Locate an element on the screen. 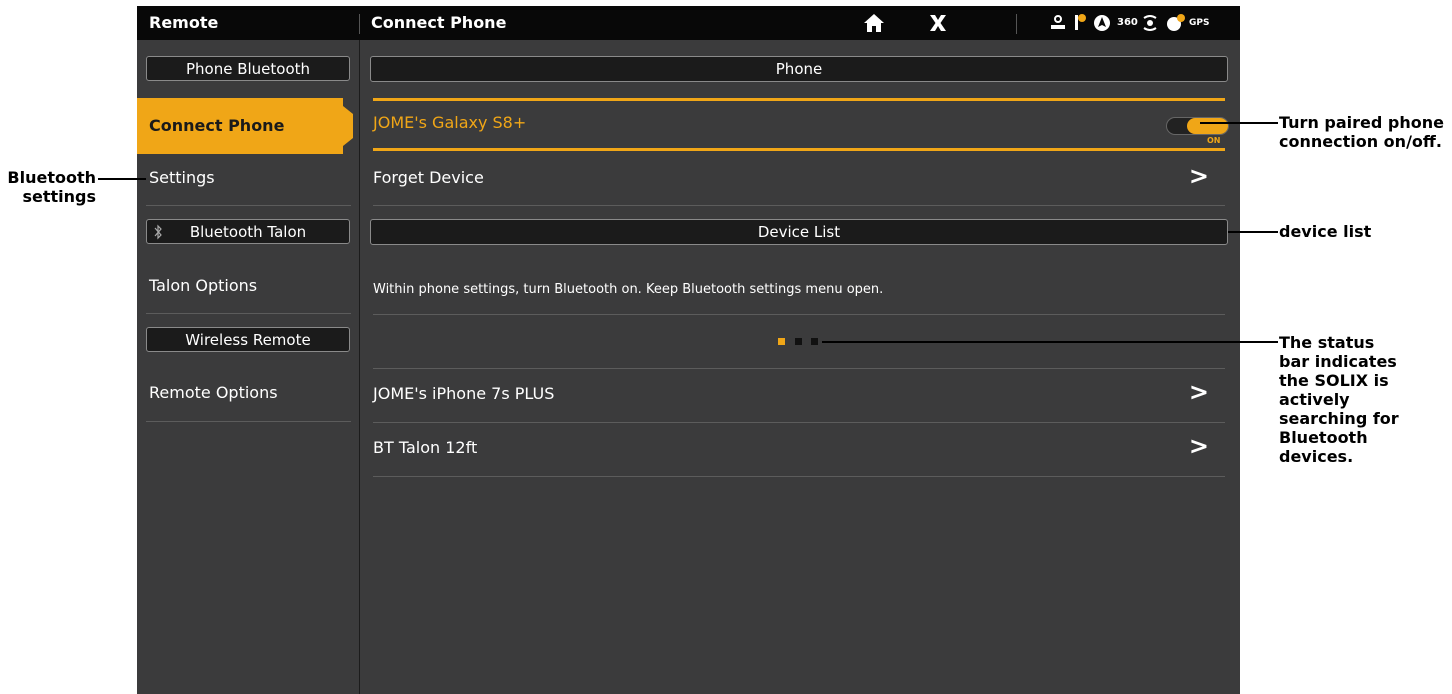  section-header-bluetooth-talon: Bluetooth Talon is located at coordinates (248, 231).